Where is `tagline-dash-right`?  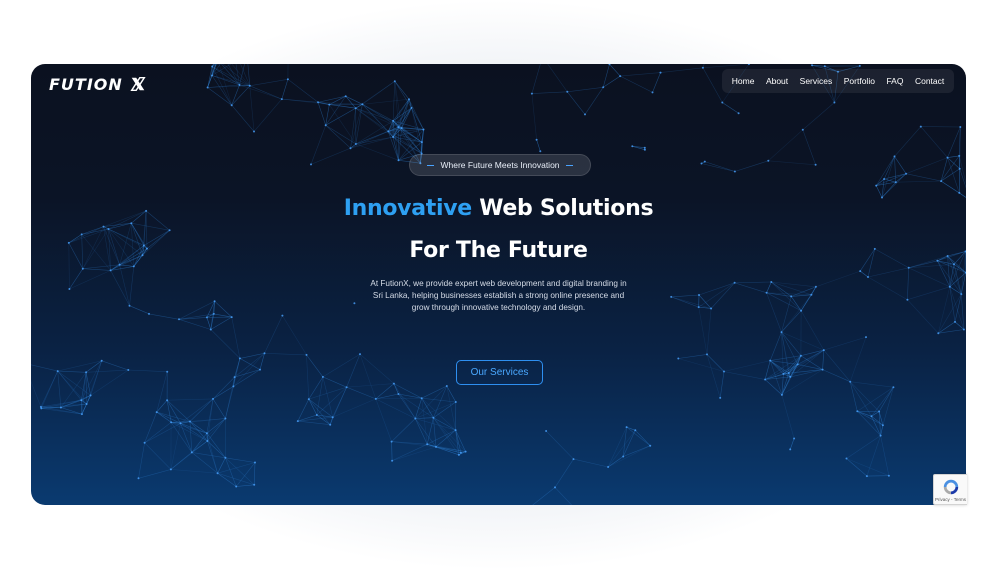 tagline-dash-right is located at coordinates (569, 165).